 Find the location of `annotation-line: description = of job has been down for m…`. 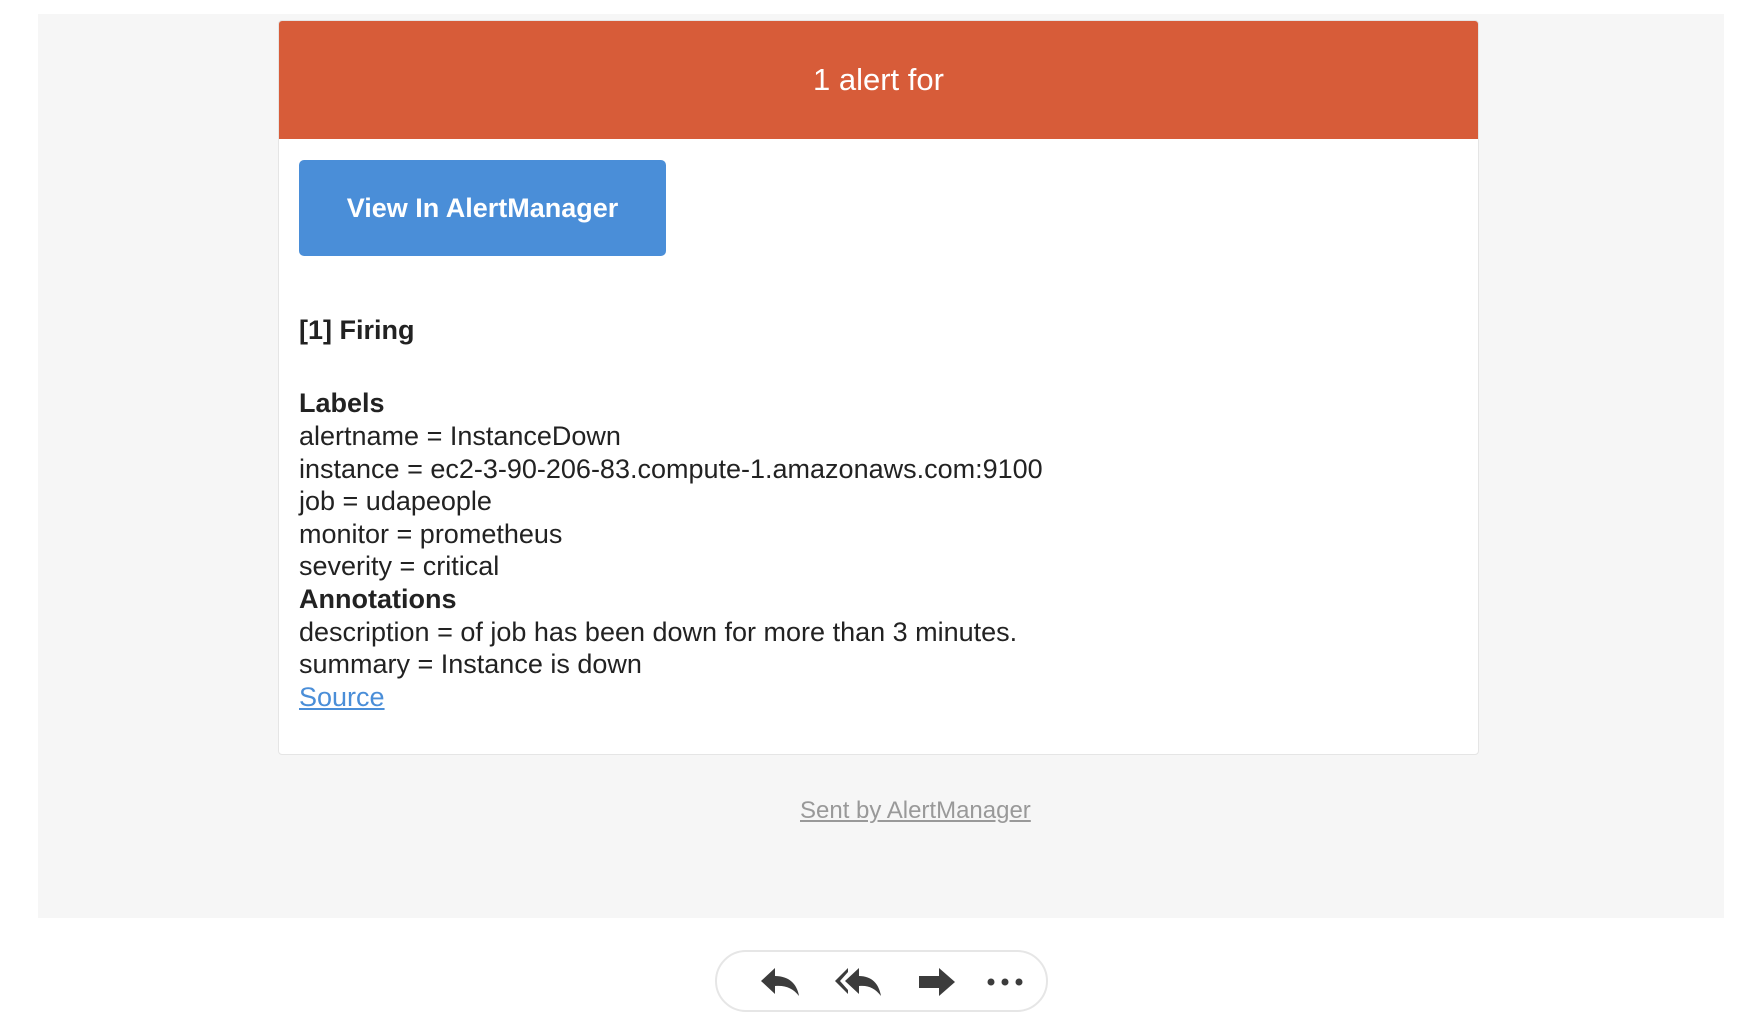

annotation-line: description = of job has been down for m… is located at coordinates (658, 631).